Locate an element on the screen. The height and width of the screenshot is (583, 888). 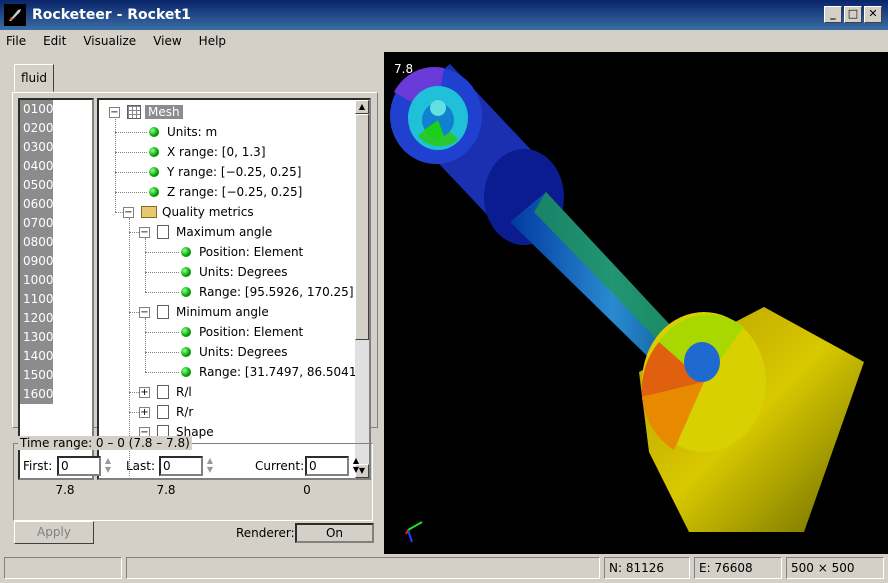
tree-leaf-max-range: Range: [95.5926, 170.25] is located at coordinates (267, 292).